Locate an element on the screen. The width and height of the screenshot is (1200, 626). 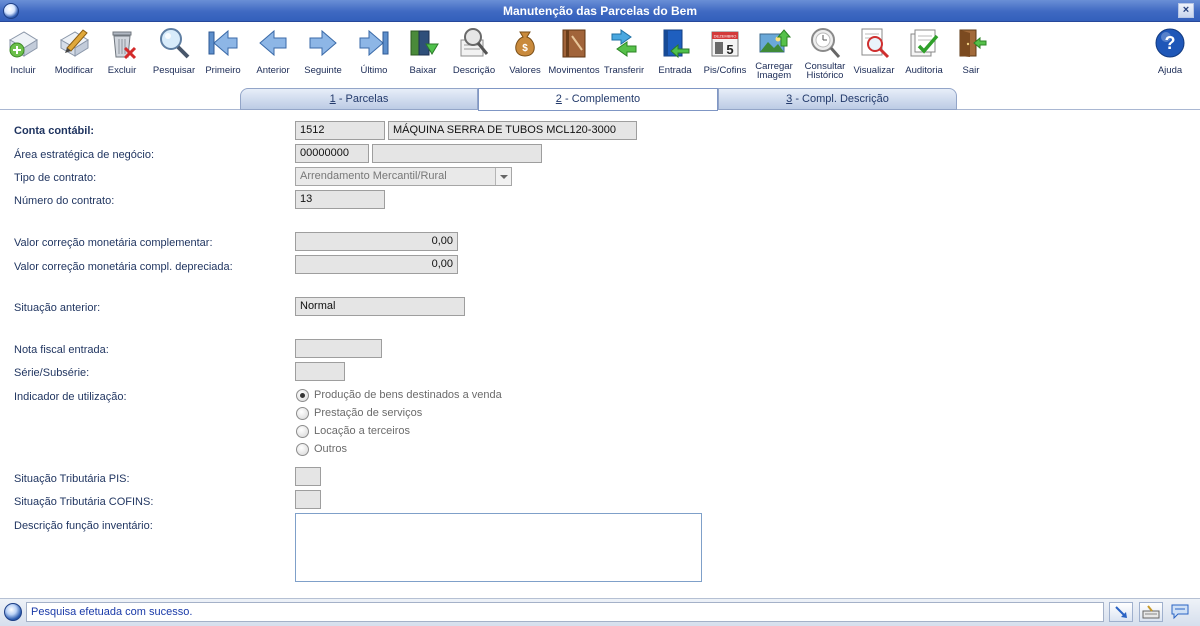
valores-label: Valores is located at coordinates (525, 70).